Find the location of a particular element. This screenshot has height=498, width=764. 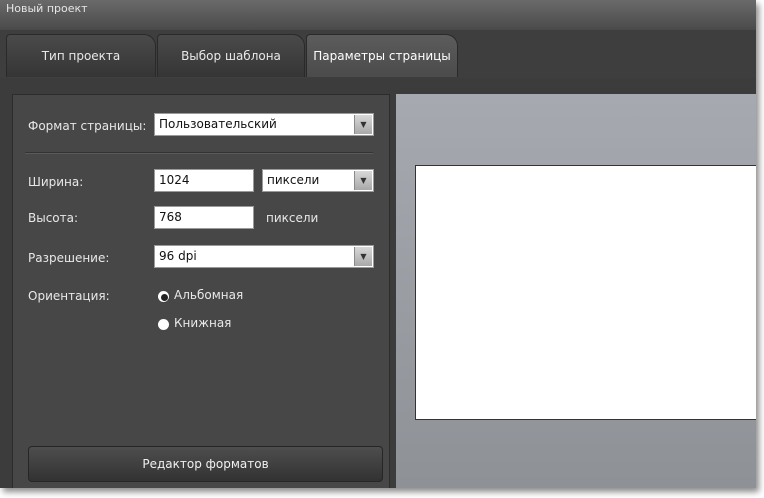

resolution-label: Разрешение: is located at coordinates (69, 258).